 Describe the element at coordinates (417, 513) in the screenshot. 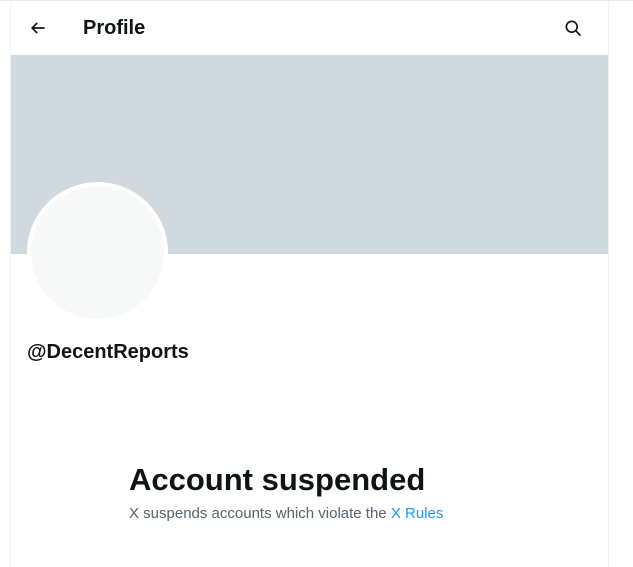

I see `x-rules-link: X Rules` at that location.